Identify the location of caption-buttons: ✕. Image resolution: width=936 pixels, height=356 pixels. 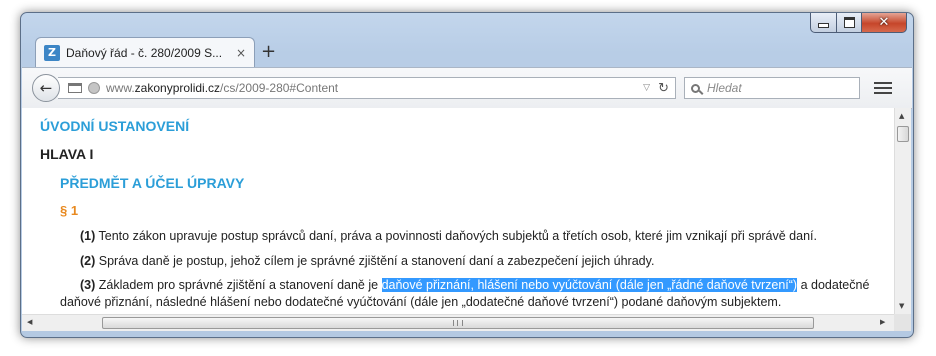
(858, 23).